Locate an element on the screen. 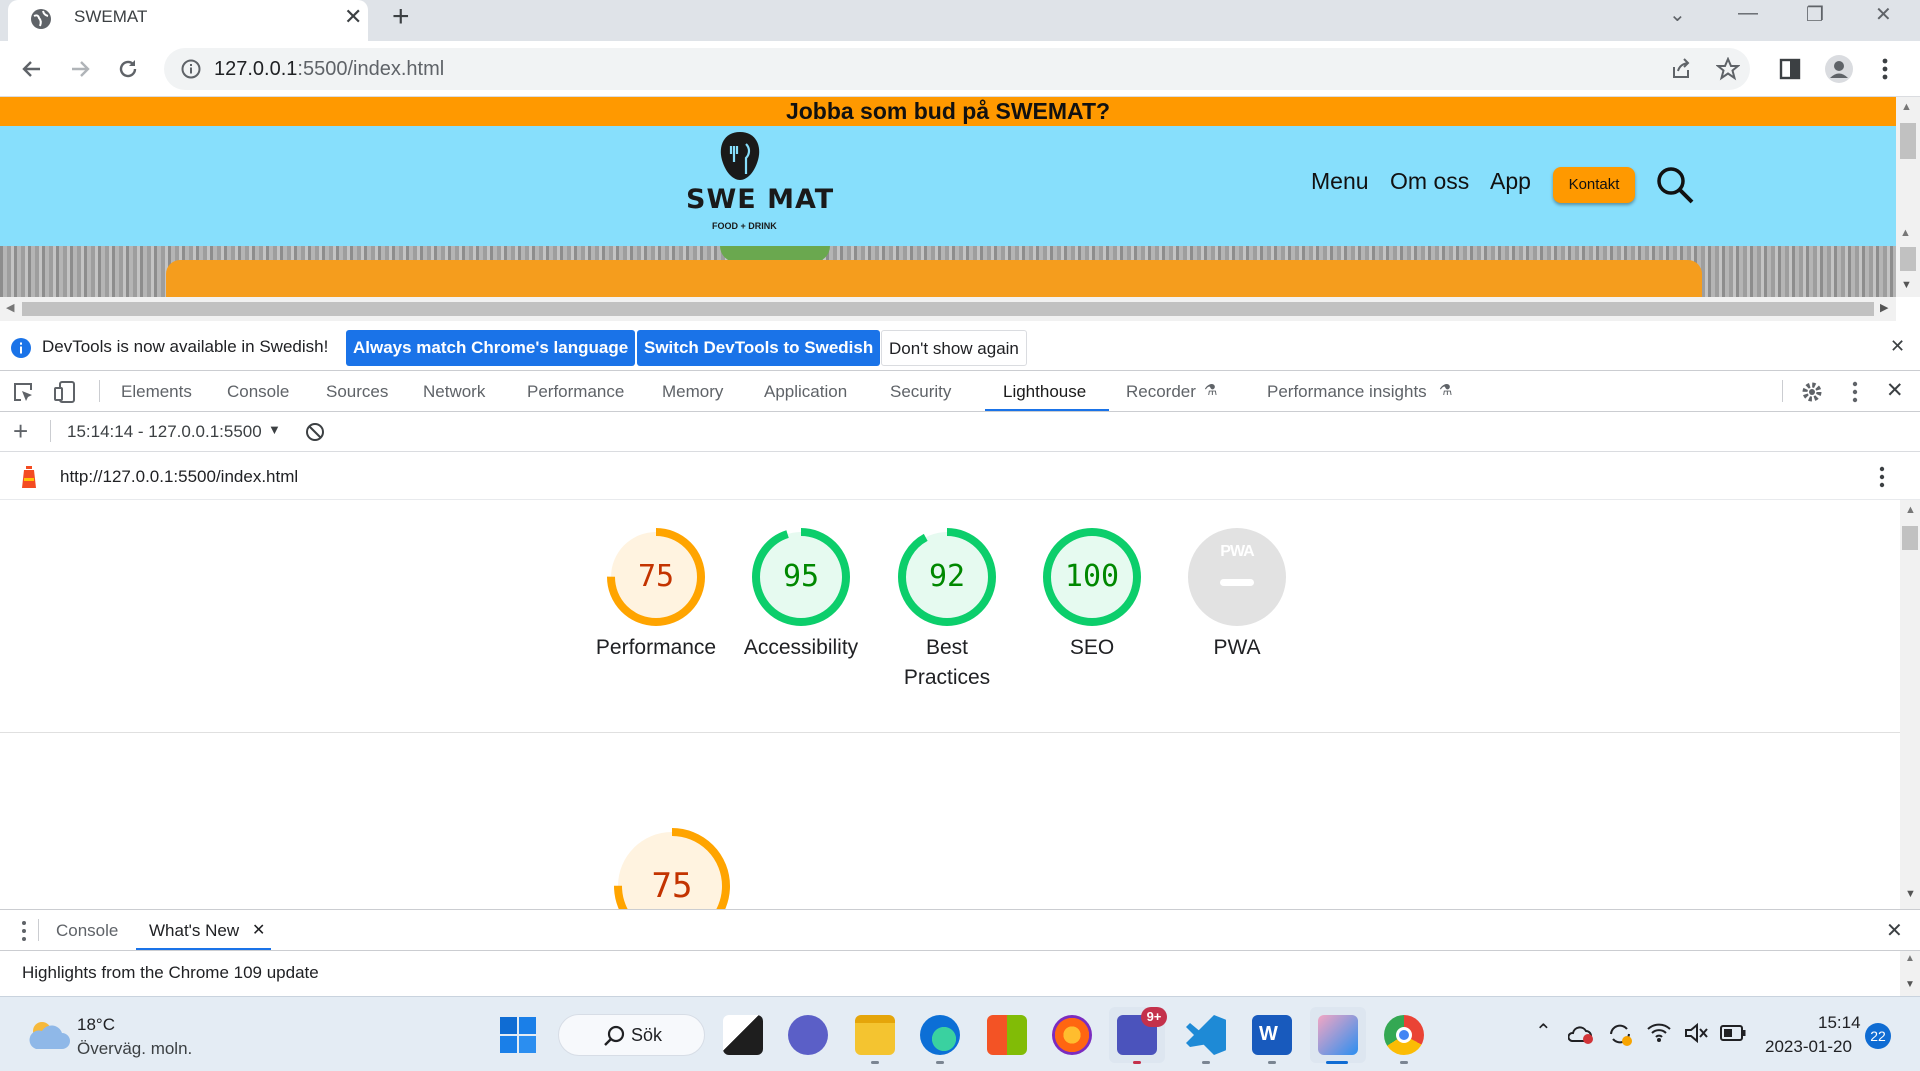 The width and height of the screenshot is (1920, 1071). settings-gear-icon is located at coordinates (1812, 392).